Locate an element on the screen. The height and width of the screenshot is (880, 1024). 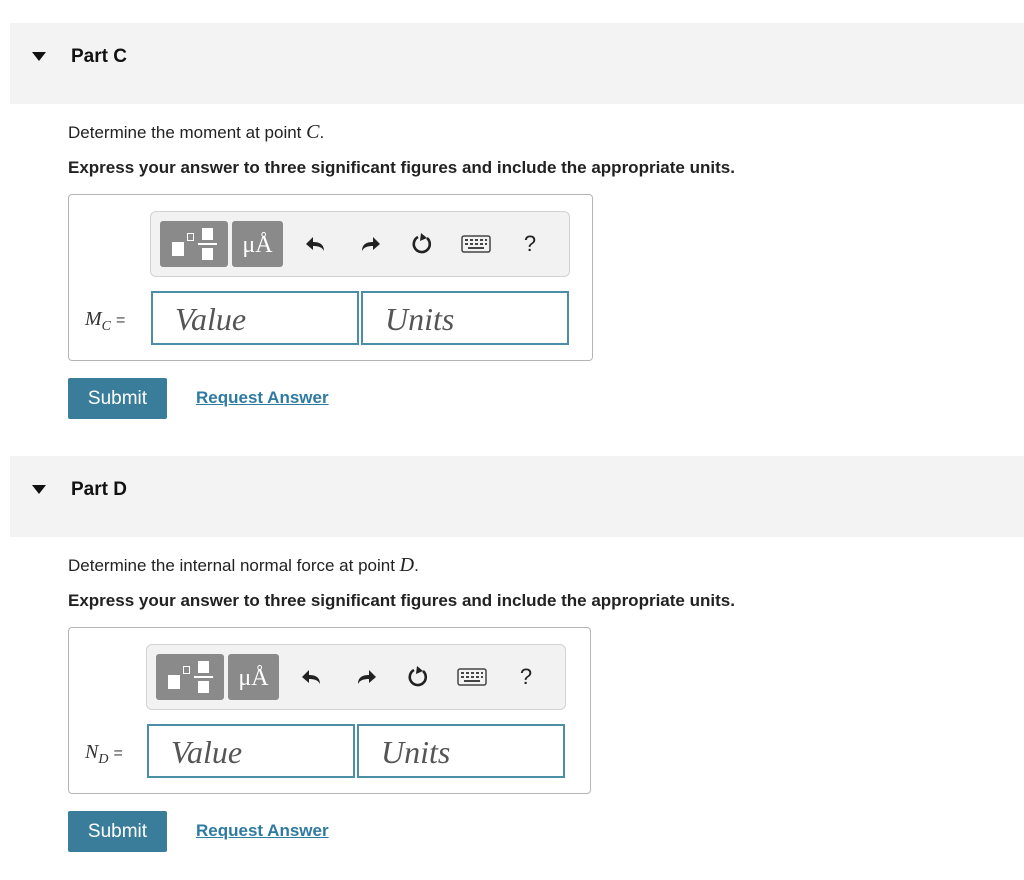
part-d-header: Part D is located at coordinates (517, 496).